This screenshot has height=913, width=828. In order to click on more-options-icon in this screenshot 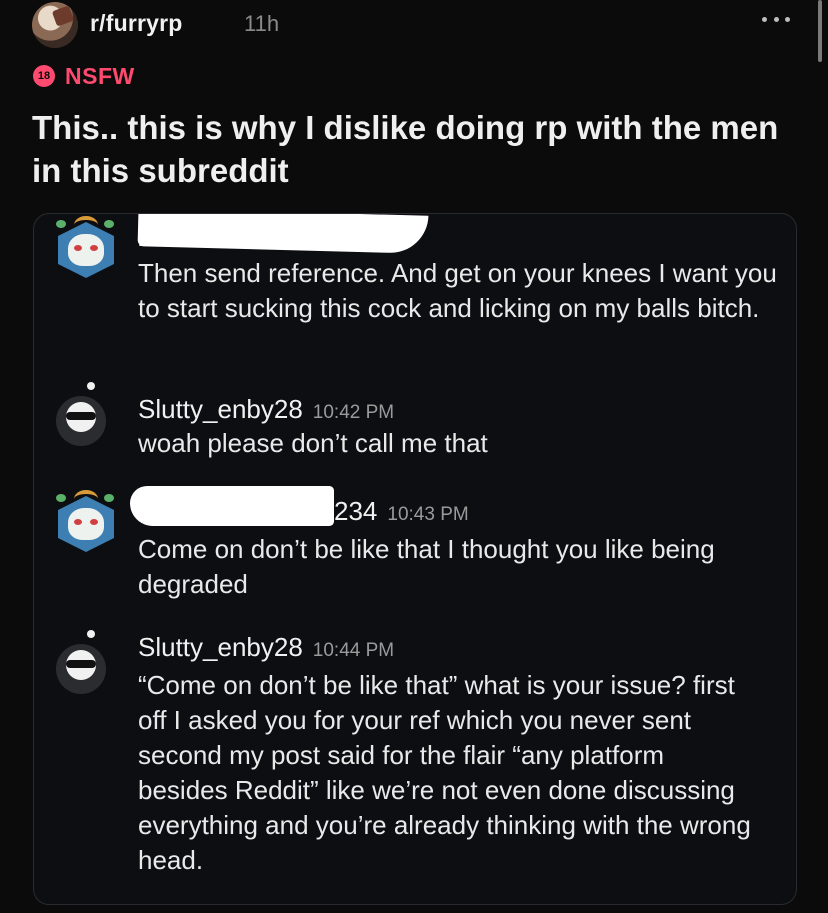, I will do `click(776, 19)`.